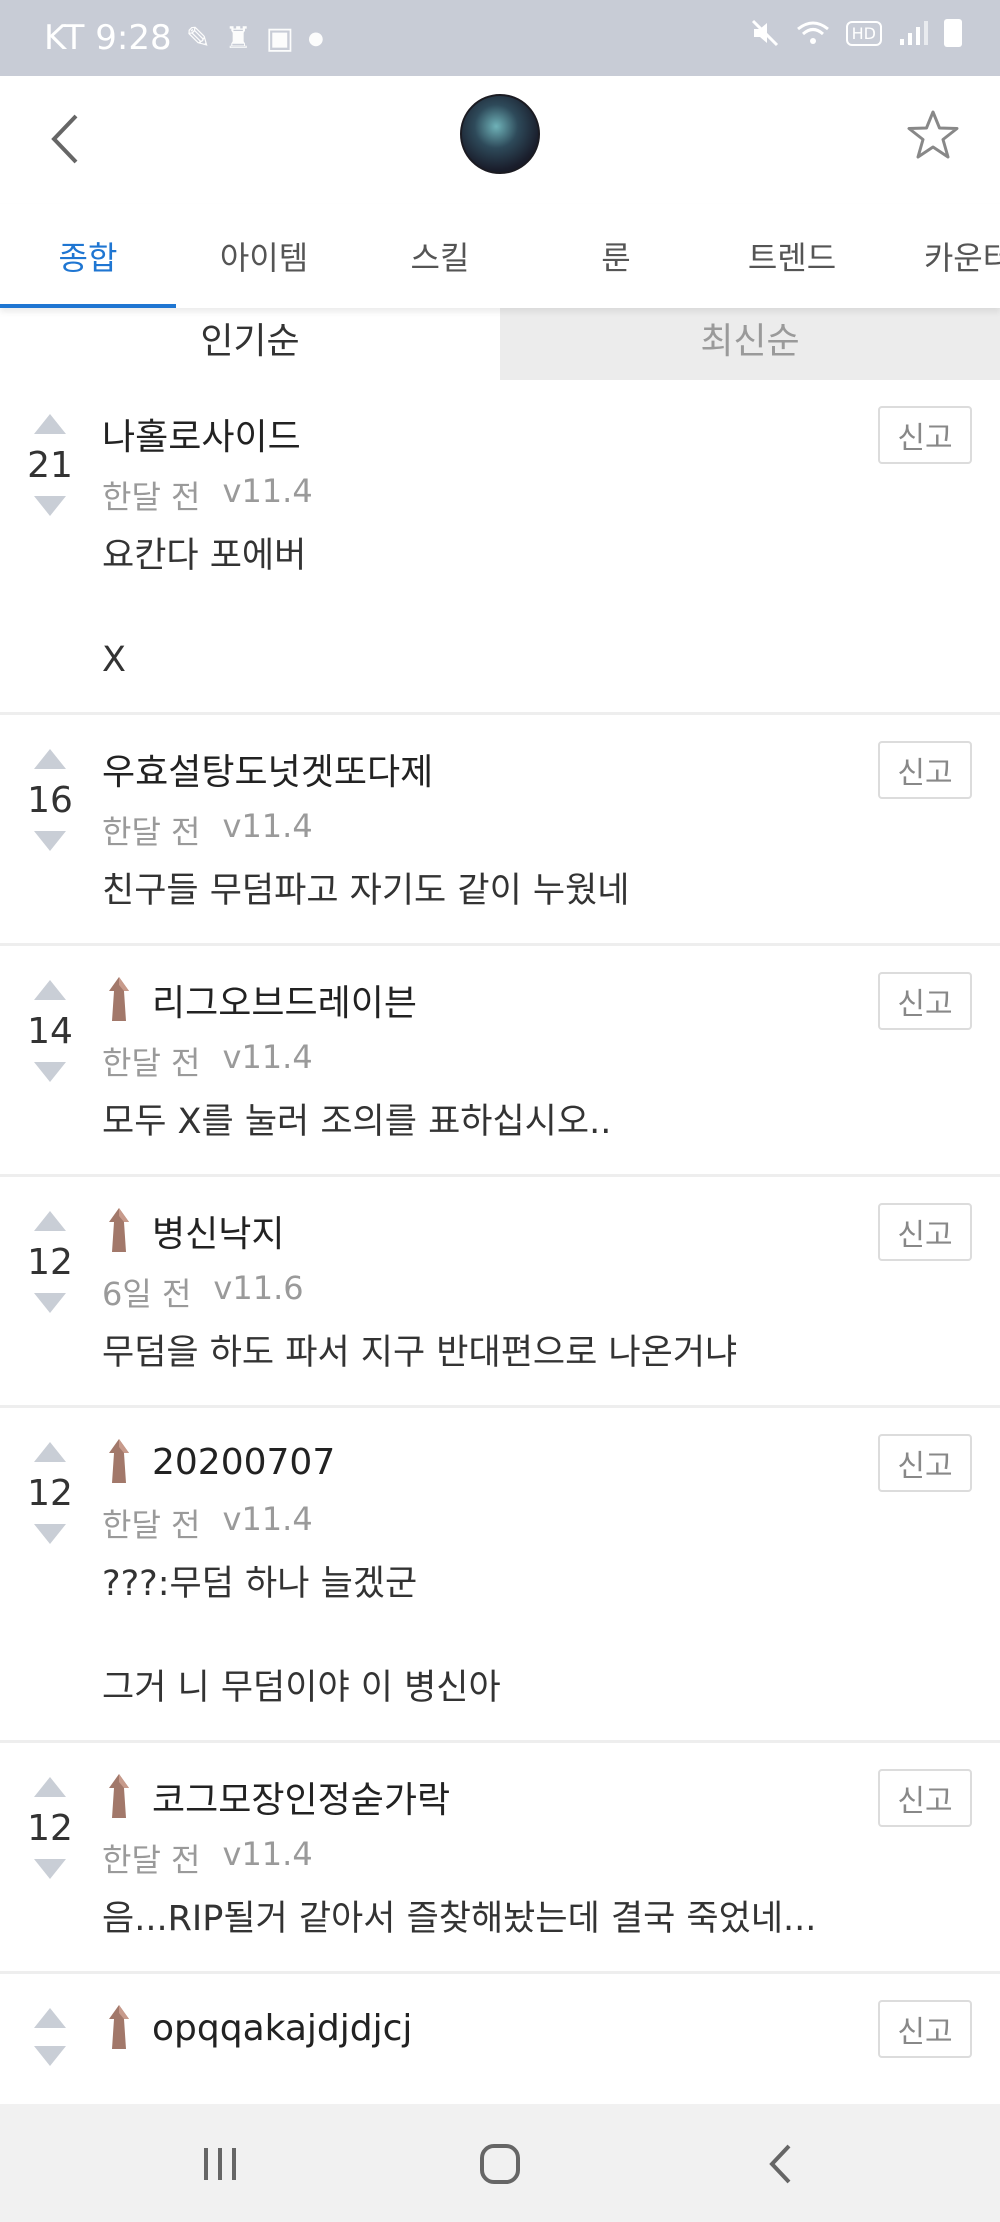  I want to click on tab-counters: 카운터, so click(940, 256).